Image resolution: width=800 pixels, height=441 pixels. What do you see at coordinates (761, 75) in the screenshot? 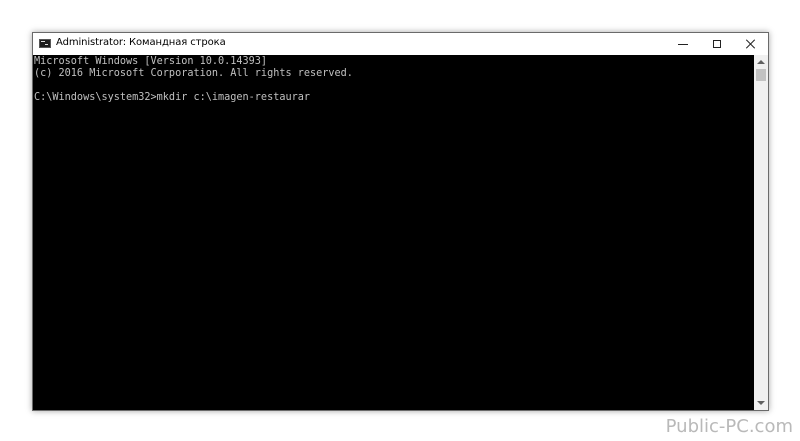
I see `scroll-thumb` at bounding box center [761, 75].